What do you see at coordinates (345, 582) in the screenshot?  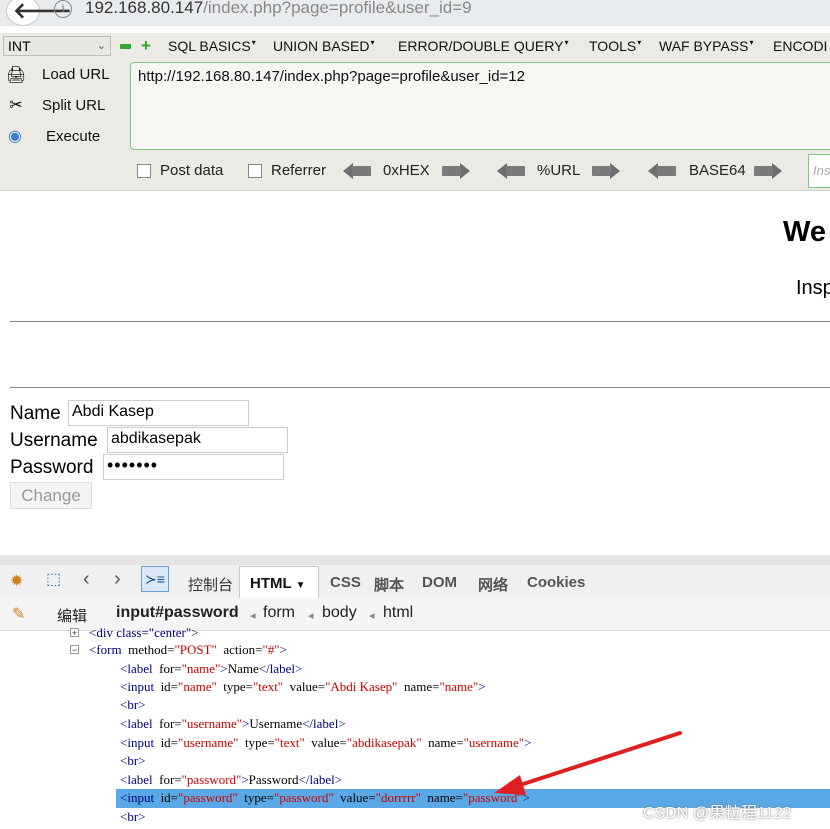 I see `tab-css: CSS` at bounding box center [345, 582].